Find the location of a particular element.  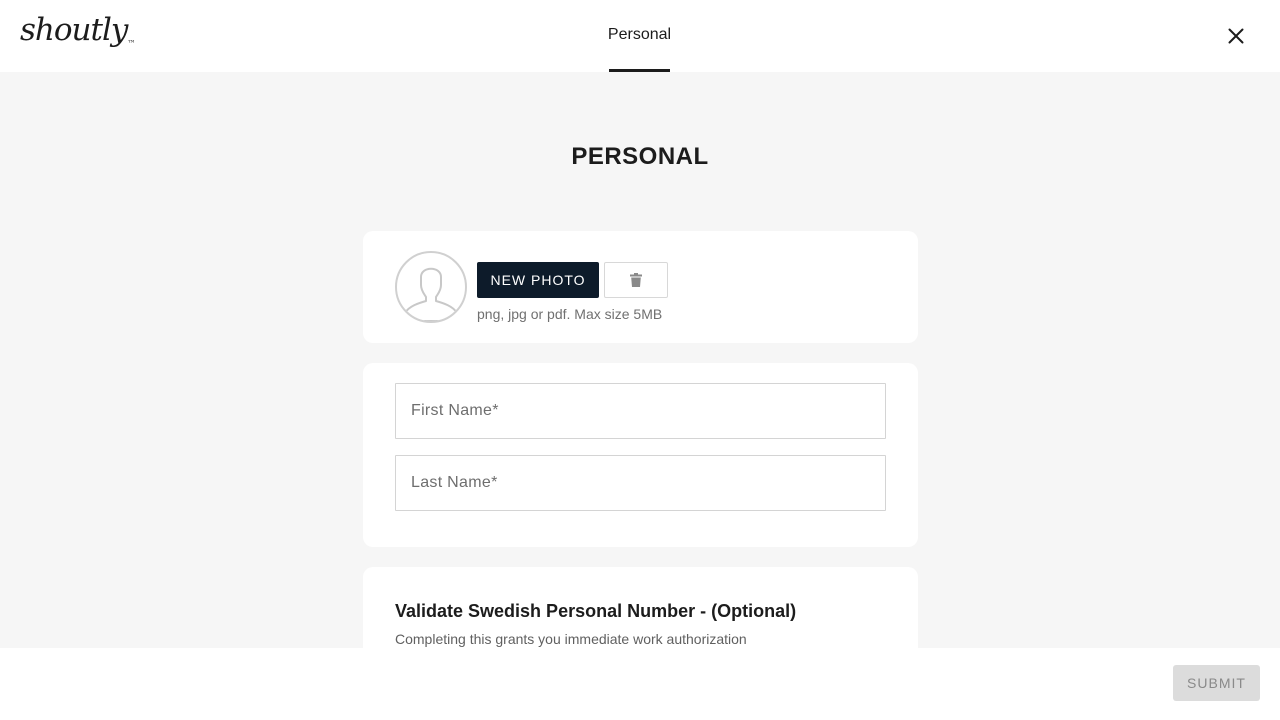

avatar is located at coordinates (431, 287).